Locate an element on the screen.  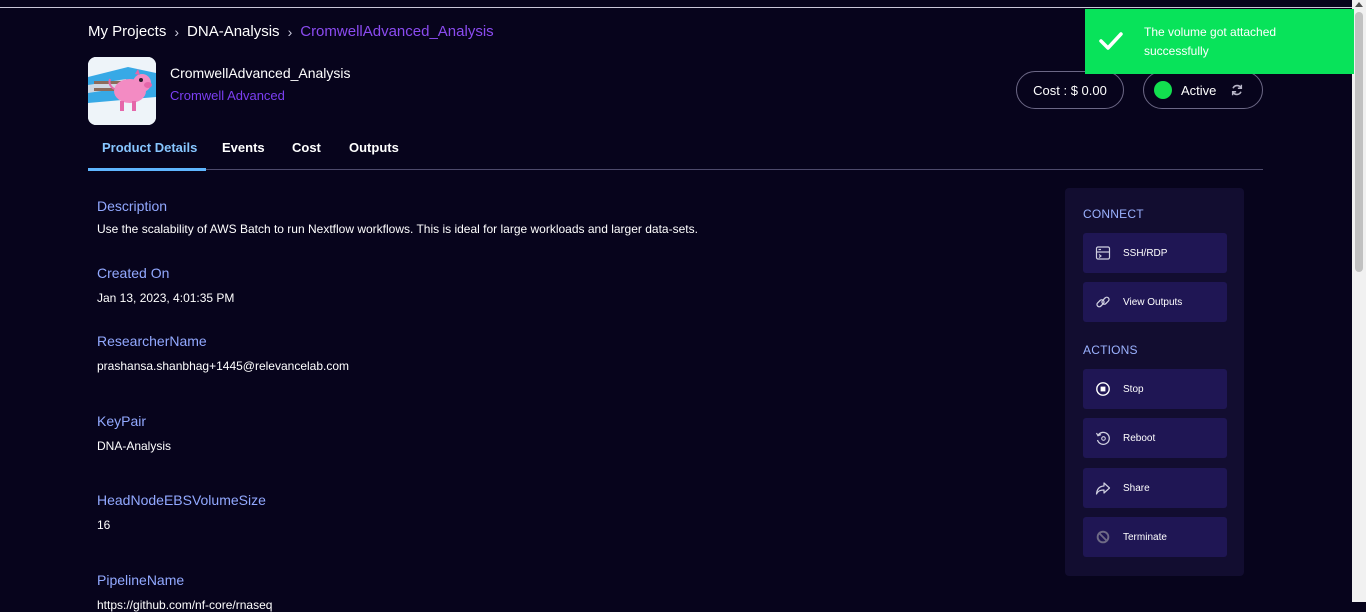
actions-section-title: ACTIONS is located at coordinates (1110, 350).